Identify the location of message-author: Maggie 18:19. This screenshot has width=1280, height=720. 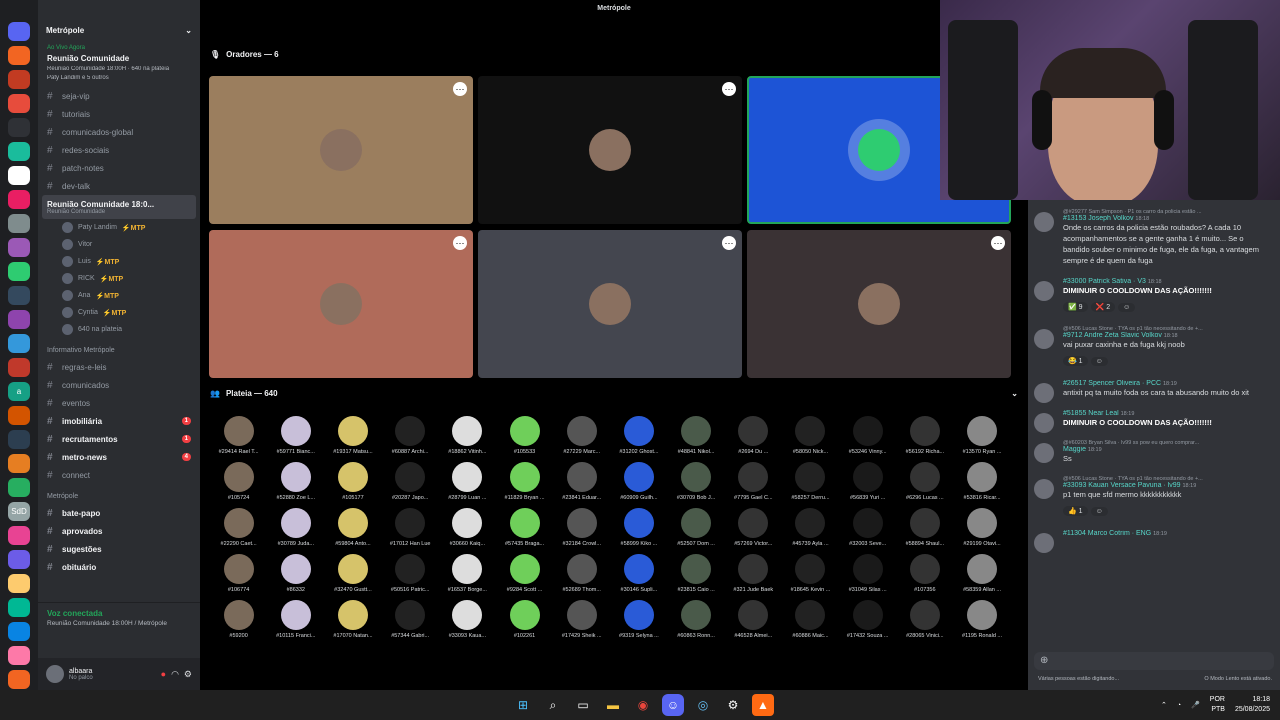
(1167, 449).